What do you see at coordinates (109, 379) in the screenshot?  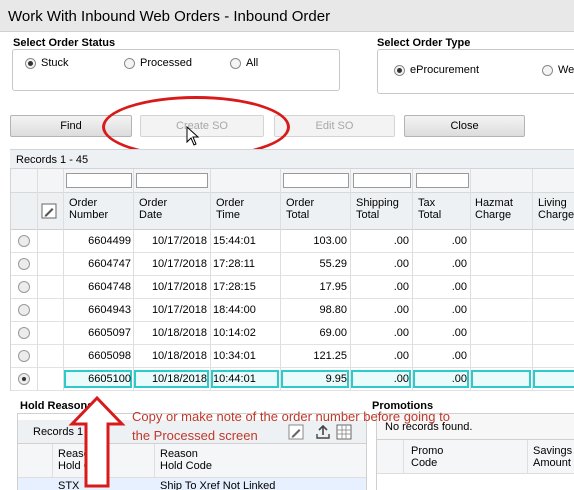 I see `order-number-cell: 6605100` at bounding box center [109, 379].